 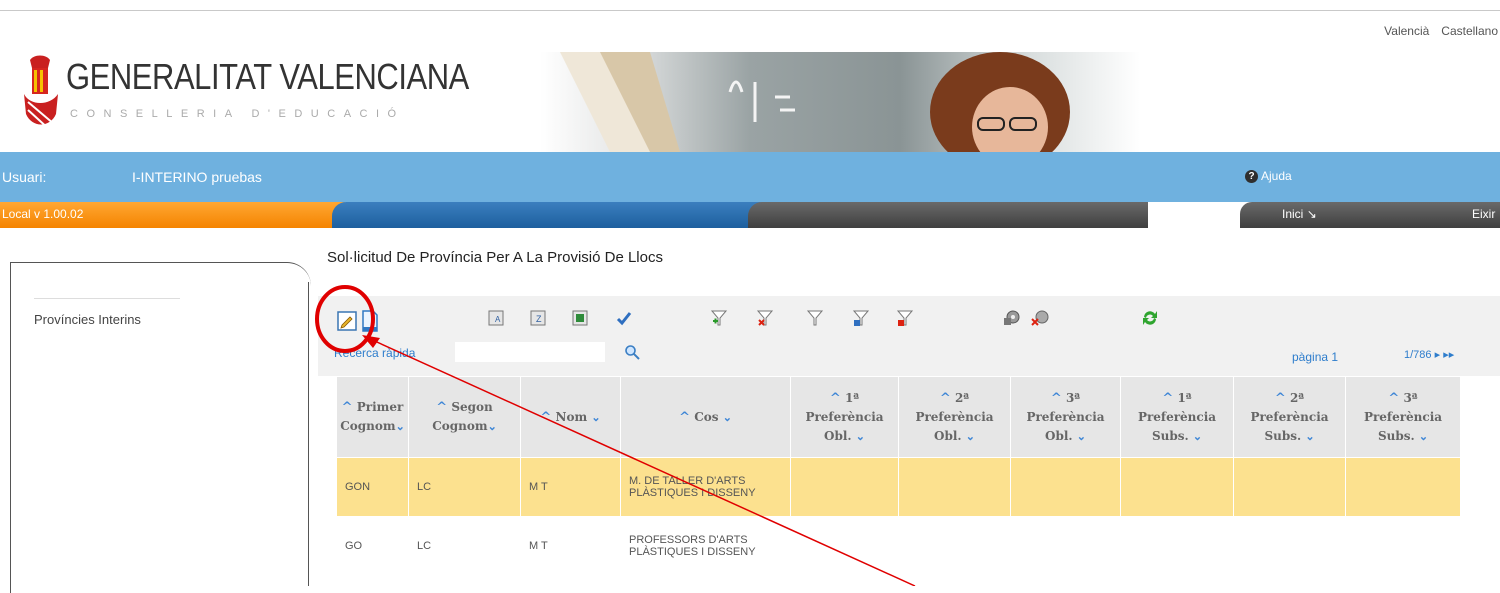 What do you see at coordinates (719, 318) in the screenshot?
I see `filter-add-icon` at bounding box center [719, 318].